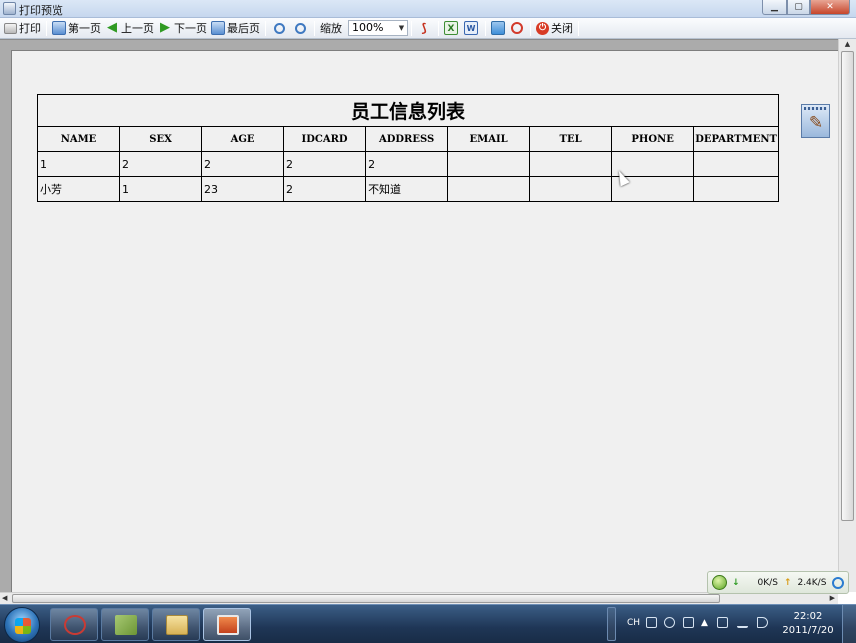  Describe the element at coordinates (10, 28) in the screenshot. I see `printer-icon` at that location.